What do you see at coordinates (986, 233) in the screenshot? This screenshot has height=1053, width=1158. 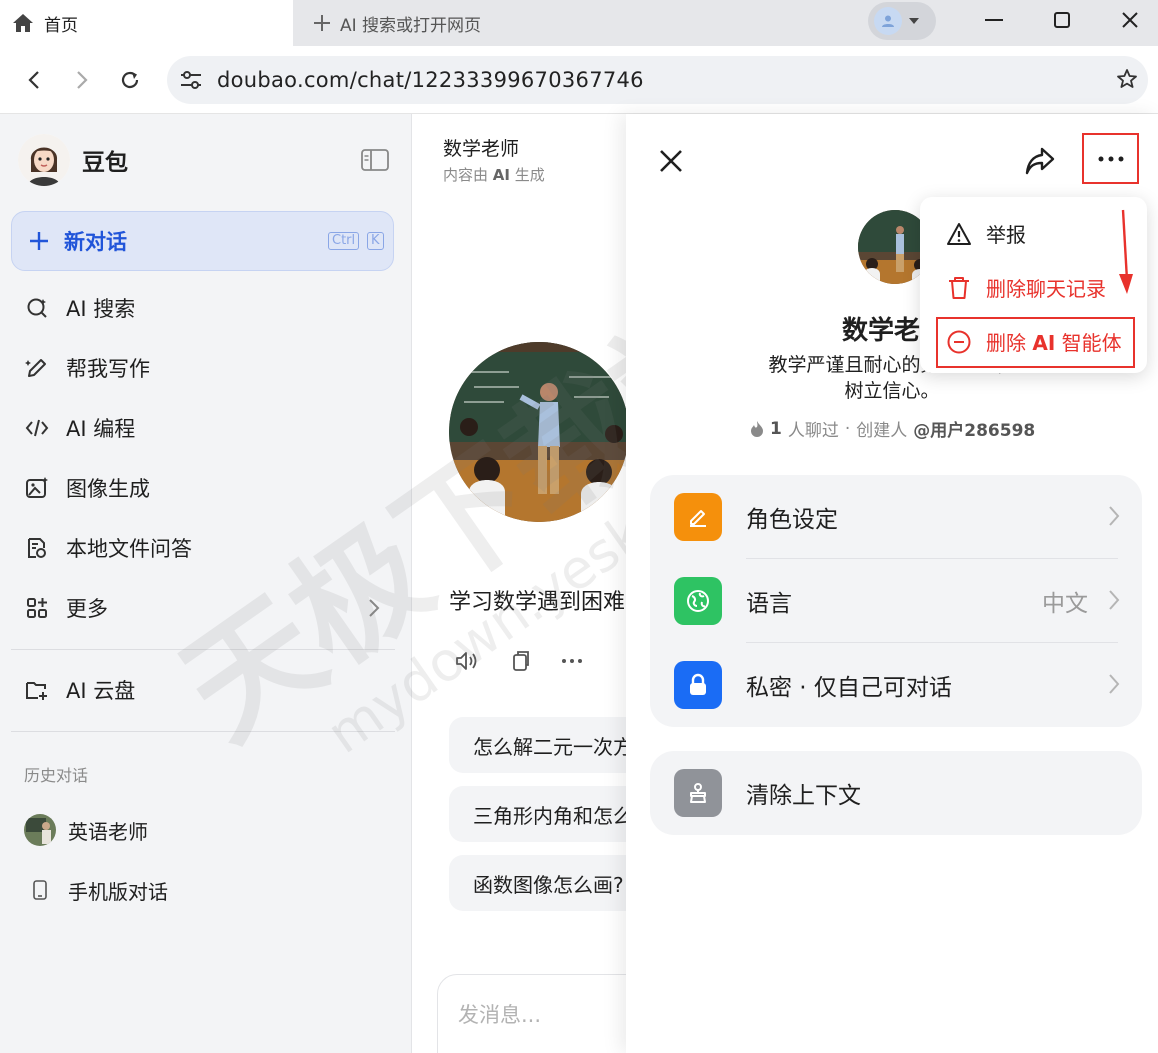 I see `menu-item-report: 举报` at bounding box center [986, 233].